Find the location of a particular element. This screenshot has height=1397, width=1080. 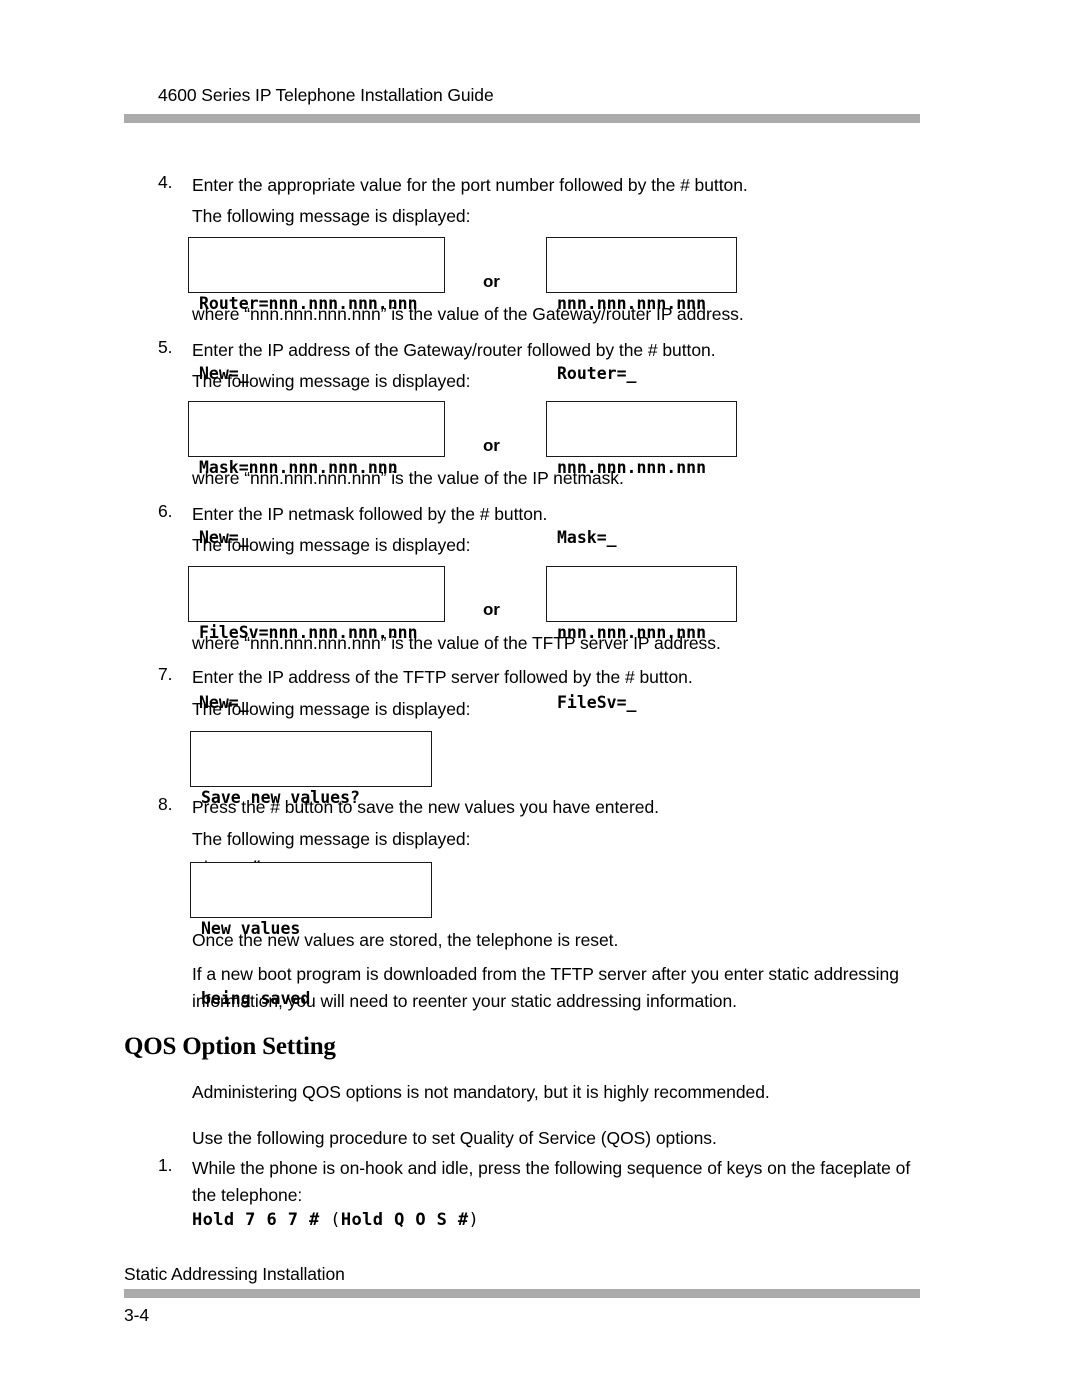

lcd-display-filesv-new: FileSv=nnn.nnn.nnn.nnn New=_ is located at coordinates (316, 639).